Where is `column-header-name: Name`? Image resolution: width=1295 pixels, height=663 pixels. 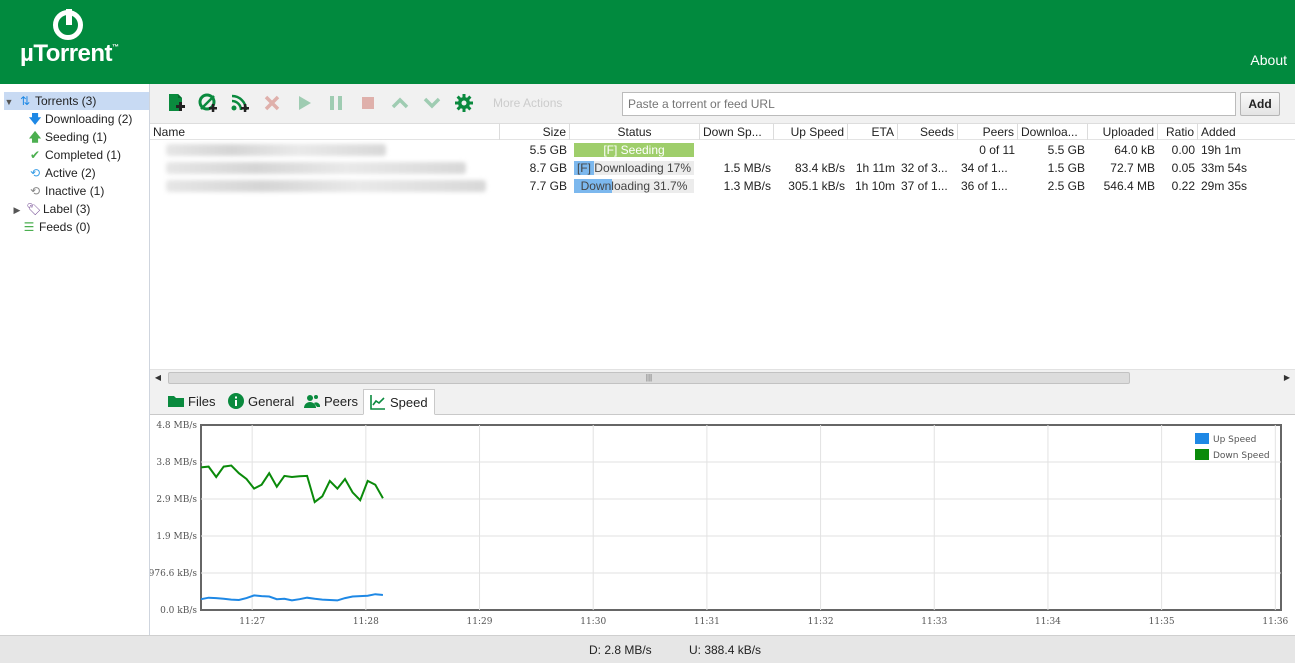 column-header-name: Name is located at coordinates (325, 132).